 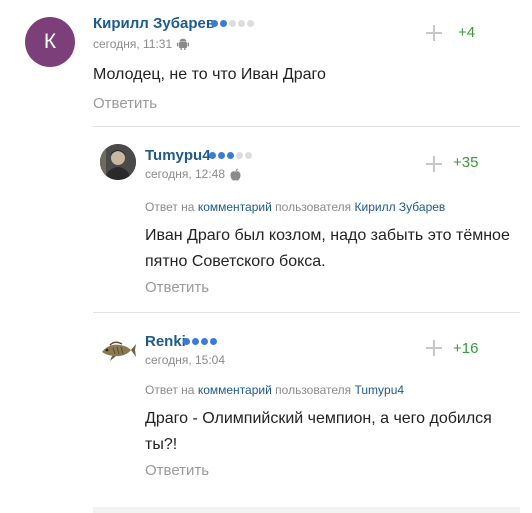 What do you see at coordinates (466, 162) in the screenshot?
I see `comment-score: +35` at bounding box center [466, 162].